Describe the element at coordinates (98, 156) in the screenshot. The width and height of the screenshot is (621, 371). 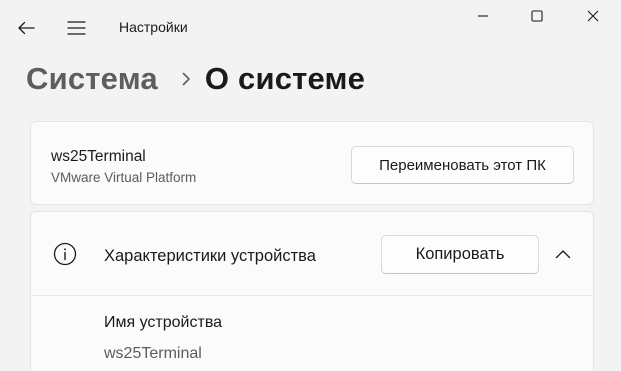
I see `device-name: ws25Terminal` at that location.